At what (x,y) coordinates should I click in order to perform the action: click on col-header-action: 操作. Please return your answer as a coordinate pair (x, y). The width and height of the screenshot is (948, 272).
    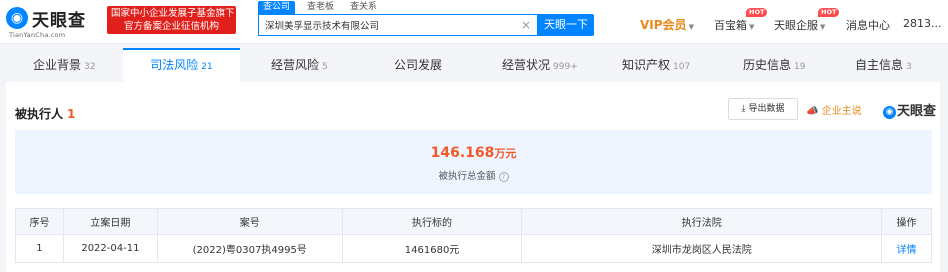
    Looking at the image, I should click on (906, 221).